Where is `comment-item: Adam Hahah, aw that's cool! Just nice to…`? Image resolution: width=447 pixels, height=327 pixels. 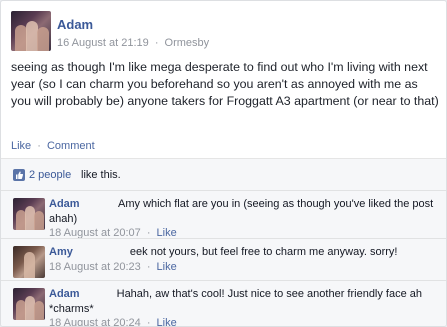
comment-item: Adam Hahah, aw that's cool! Just nice to… is located at coordinates (223, 303).